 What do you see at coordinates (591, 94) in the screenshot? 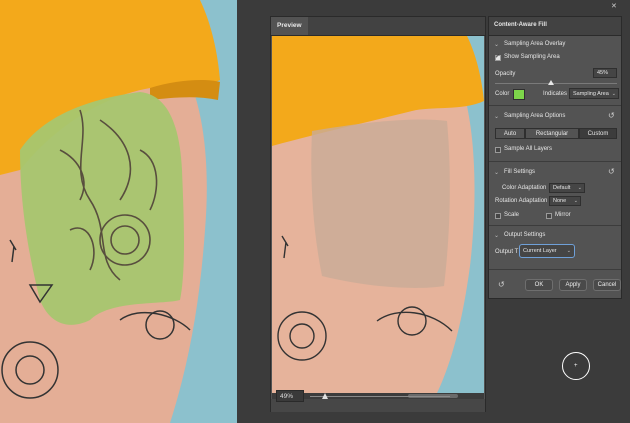
I see `indicates-value: Sampling Area` at bounding box center [591, 94].